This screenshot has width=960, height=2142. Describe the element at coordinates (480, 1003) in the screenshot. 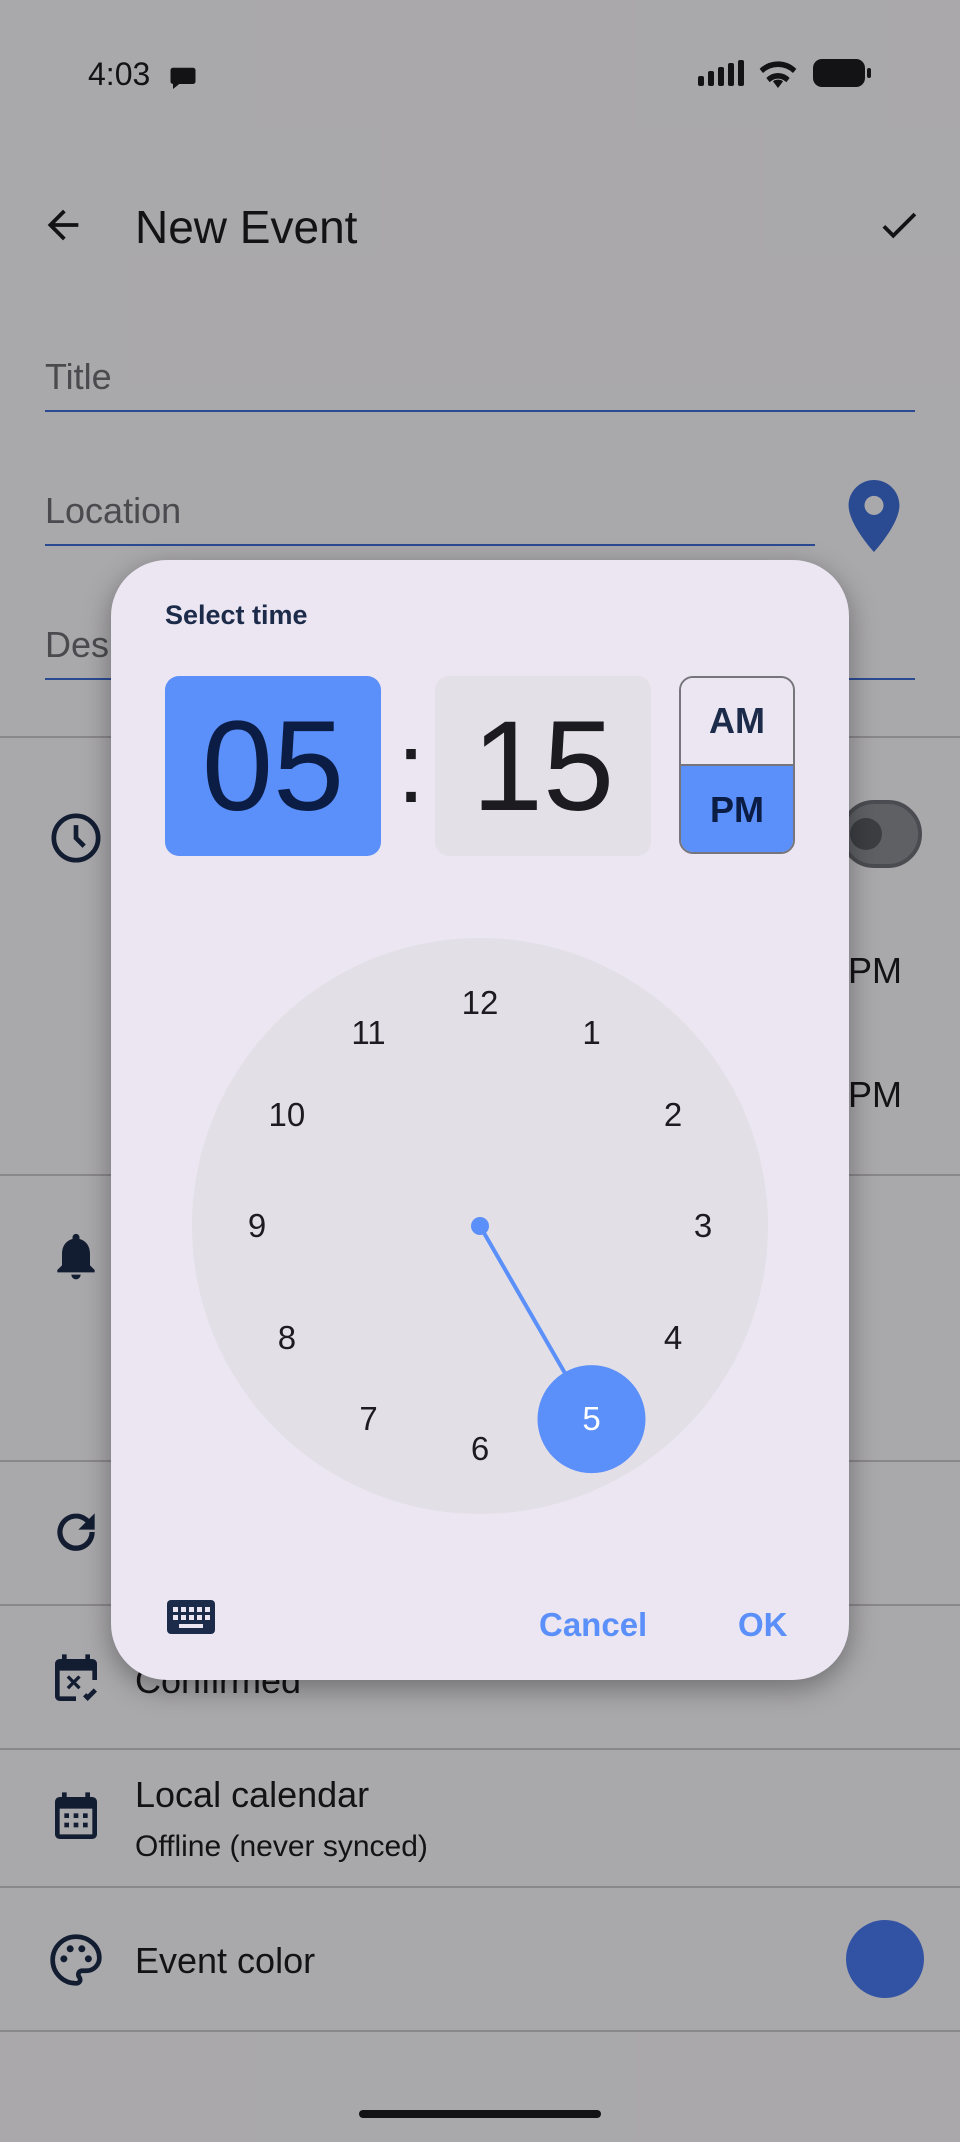

I see `clock-number-12: 12` at that location.